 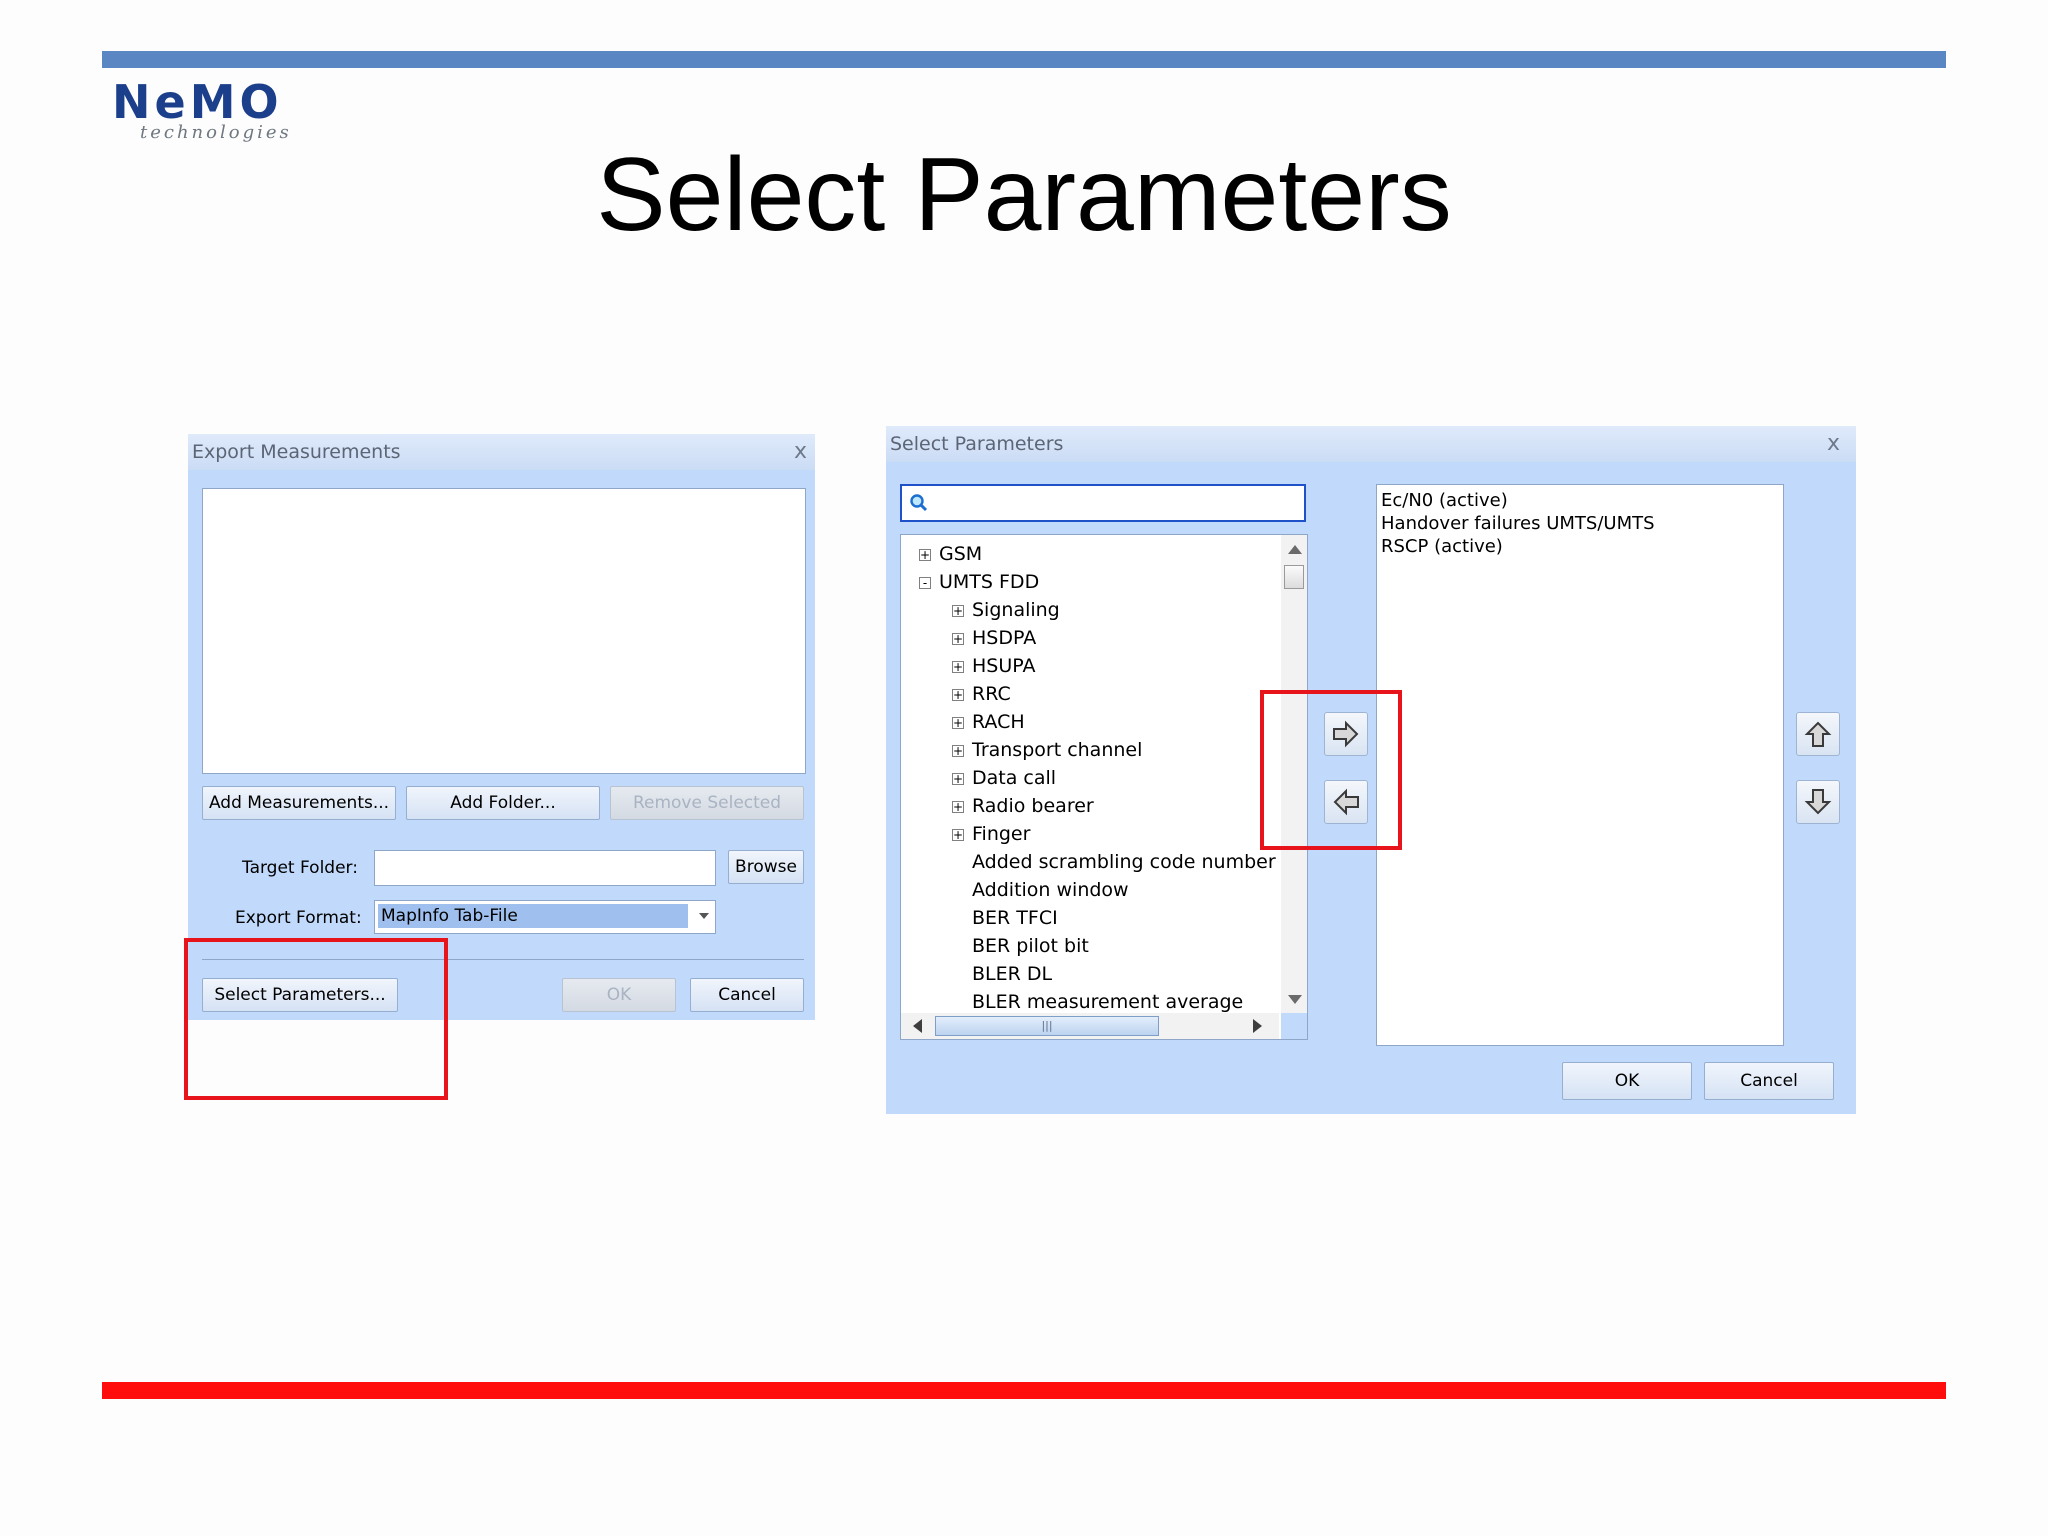 I want to click on bottom-accent-bar, so click(x=1024, y=1390).